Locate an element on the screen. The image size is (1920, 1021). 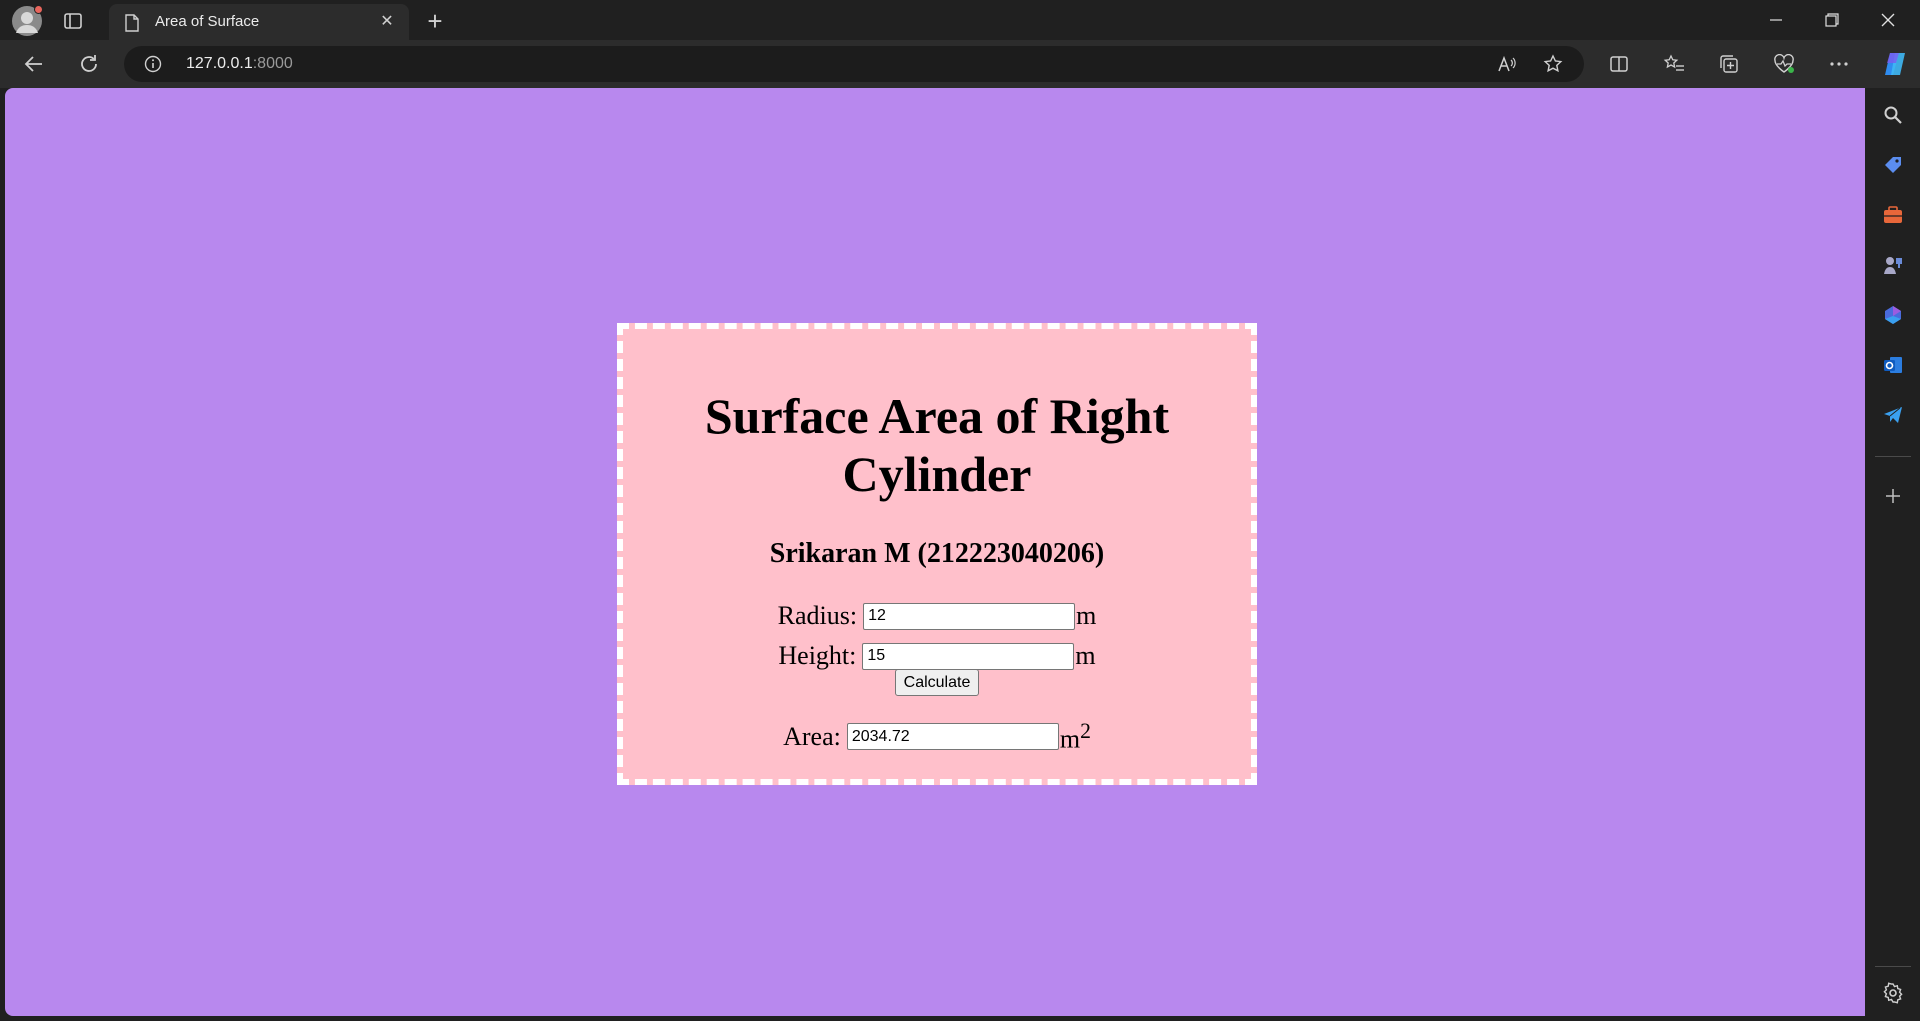
site-info-icon is located at coordinates (153, 64).